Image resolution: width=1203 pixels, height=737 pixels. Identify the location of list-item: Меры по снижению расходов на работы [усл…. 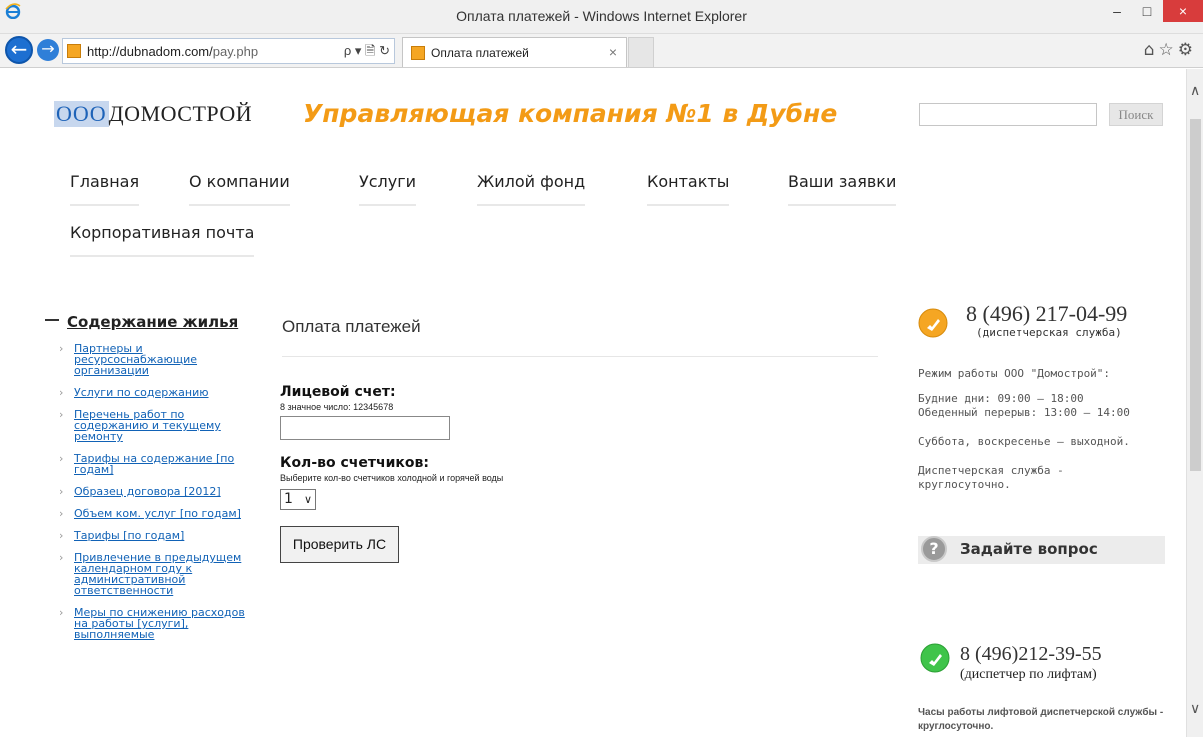
(153, 623).